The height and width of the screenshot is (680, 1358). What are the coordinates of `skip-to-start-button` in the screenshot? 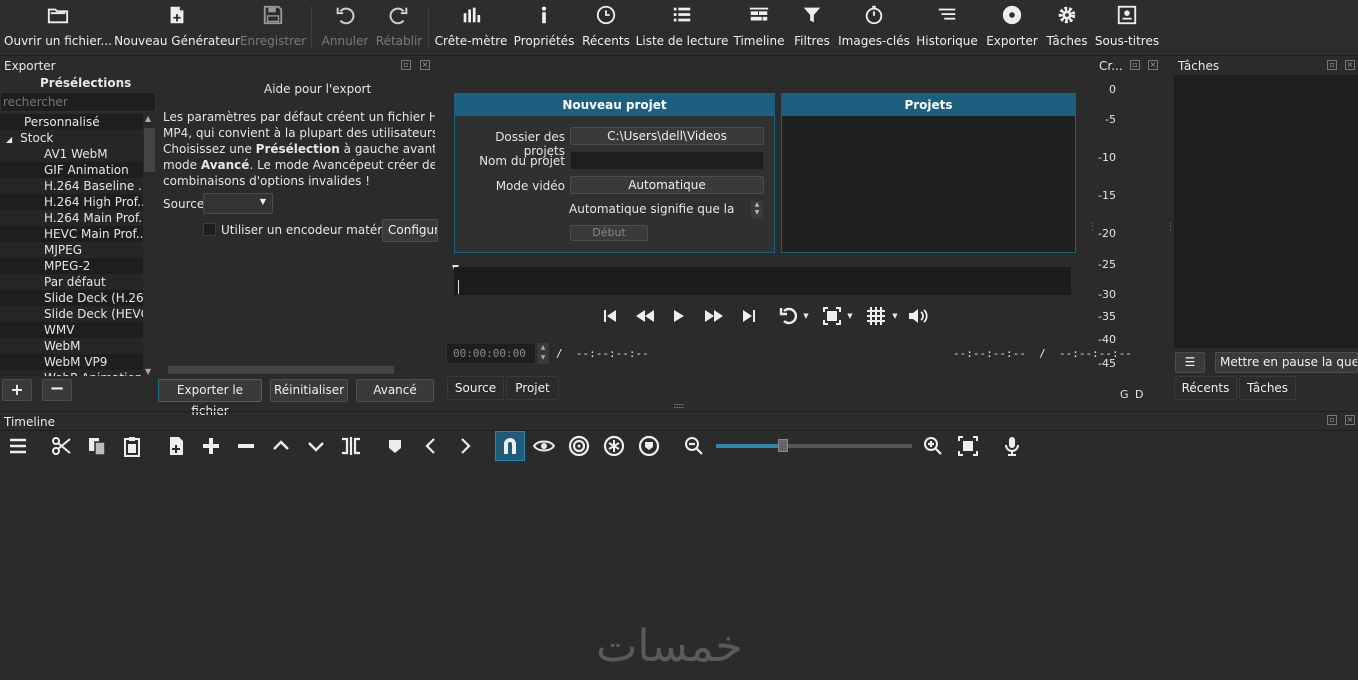 It's located at (610, 316).